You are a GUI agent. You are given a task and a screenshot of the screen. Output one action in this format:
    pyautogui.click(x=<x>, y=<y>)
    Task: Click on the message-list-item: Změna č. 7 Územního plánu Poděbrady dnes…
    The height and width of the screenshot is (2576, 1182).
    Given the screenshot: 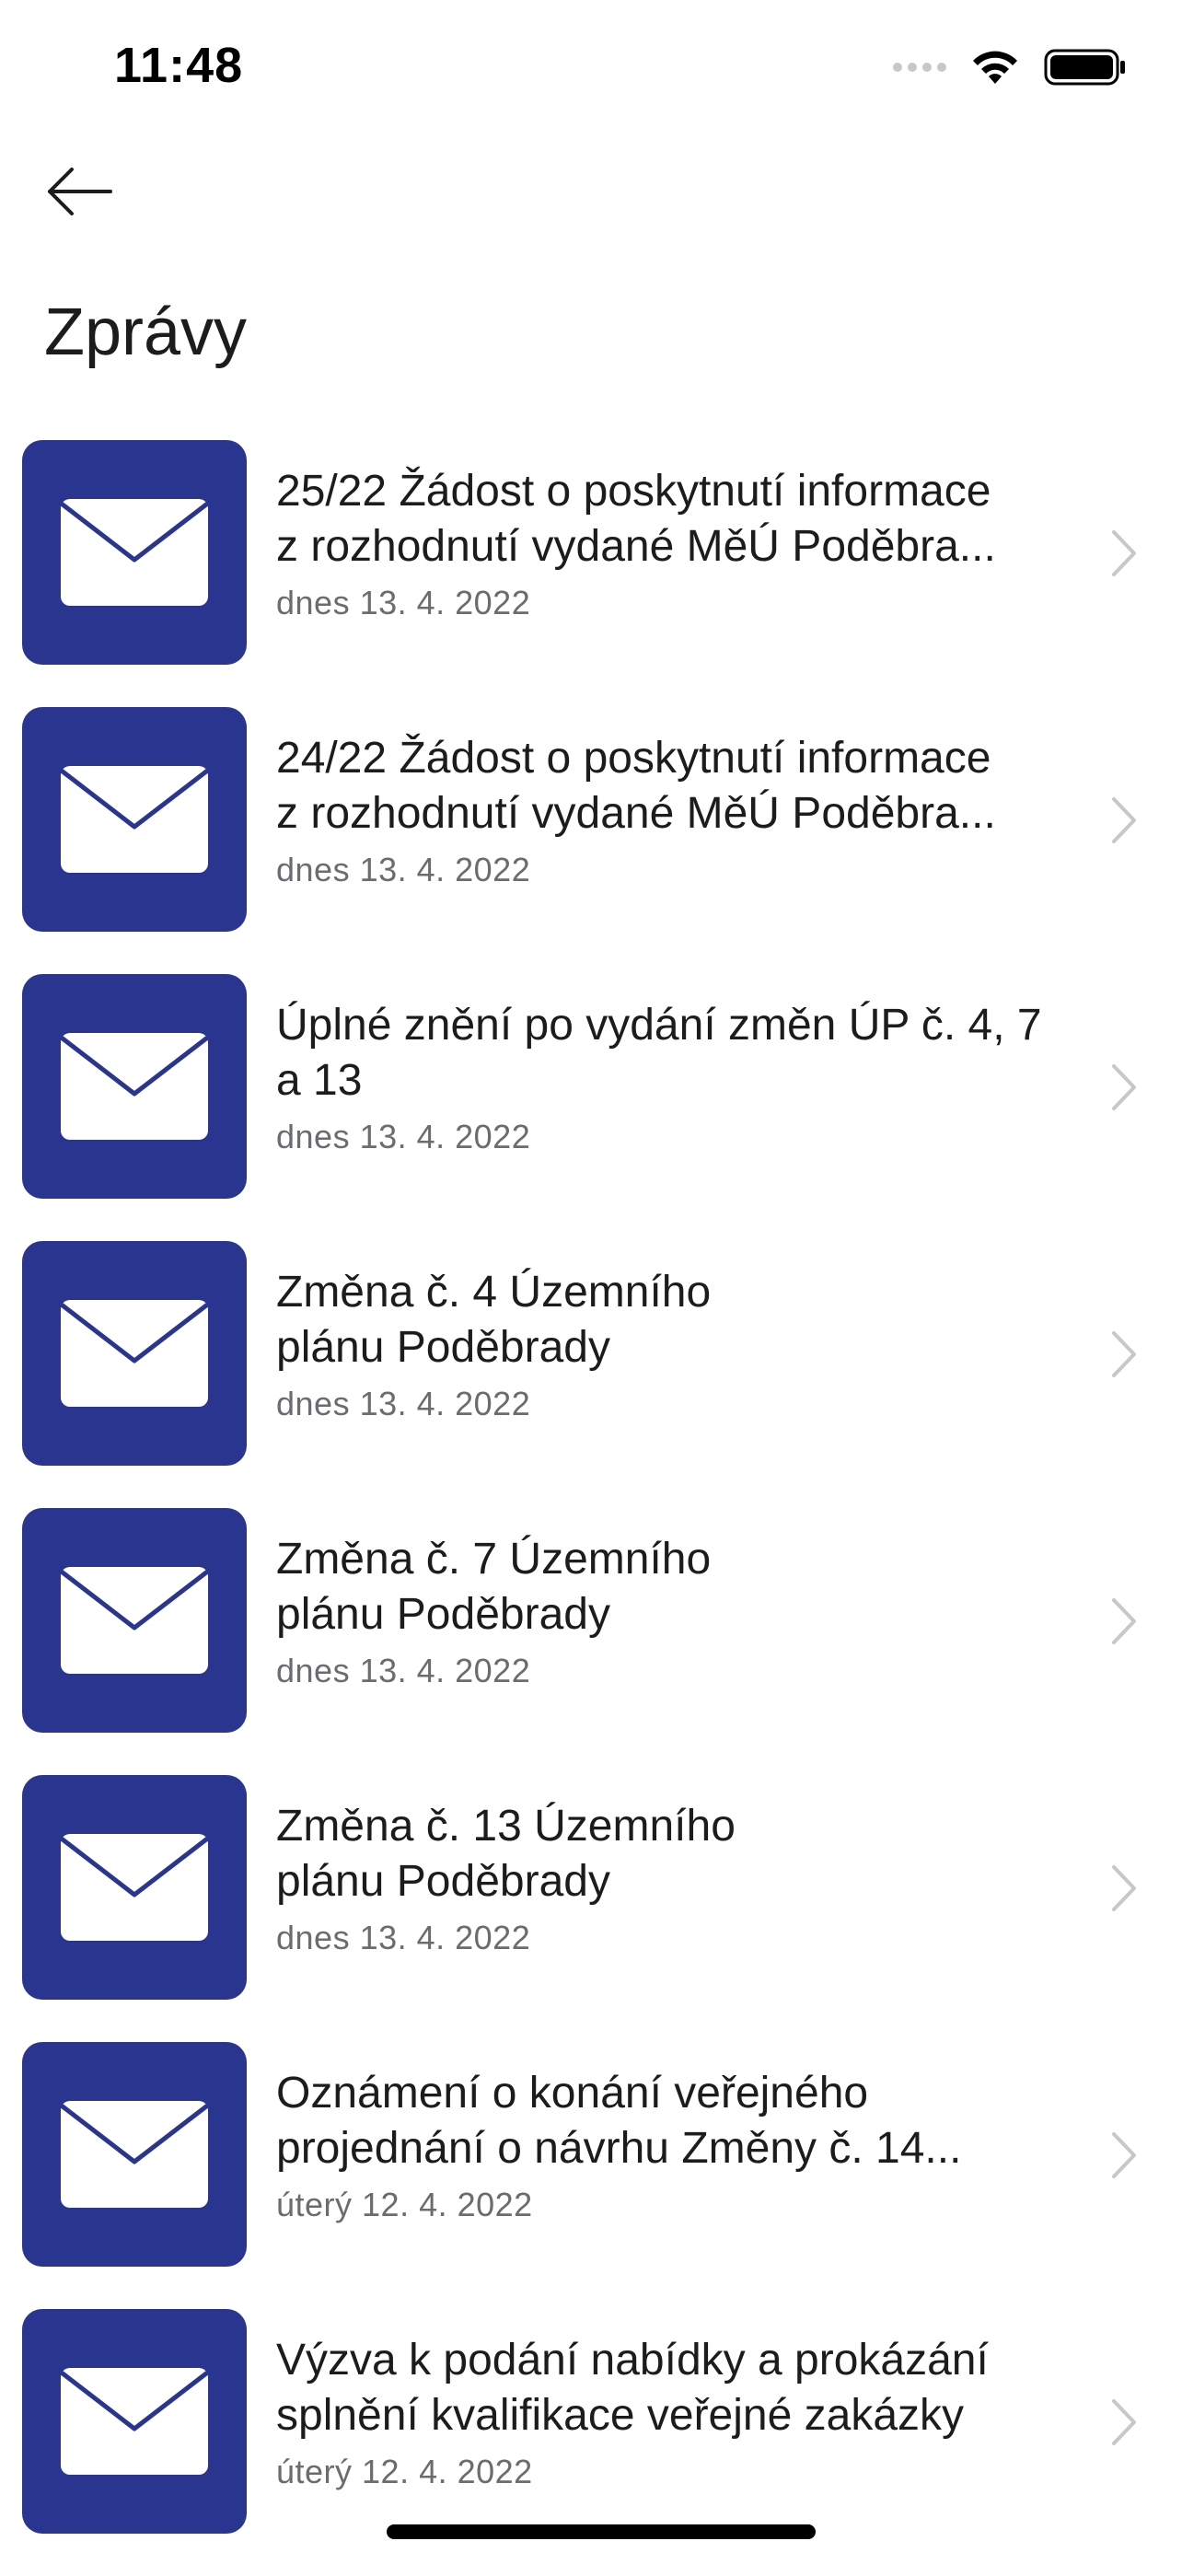 What is the action you would take?
    pyautogui.click(x=591, y=1641)
    